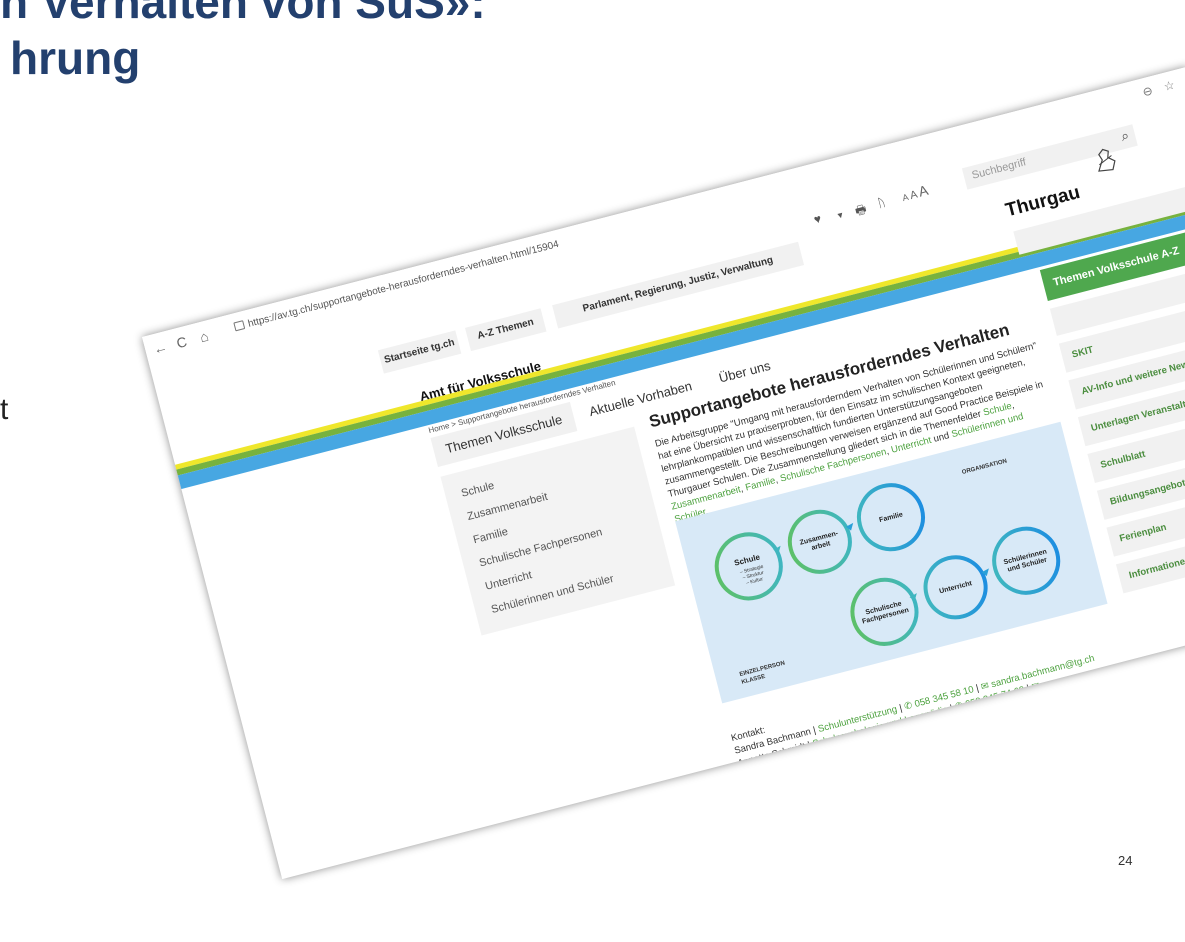 The image size is (1185, 942). I want to click on bookmark-star-icon: ☆, so click(1169, 86).